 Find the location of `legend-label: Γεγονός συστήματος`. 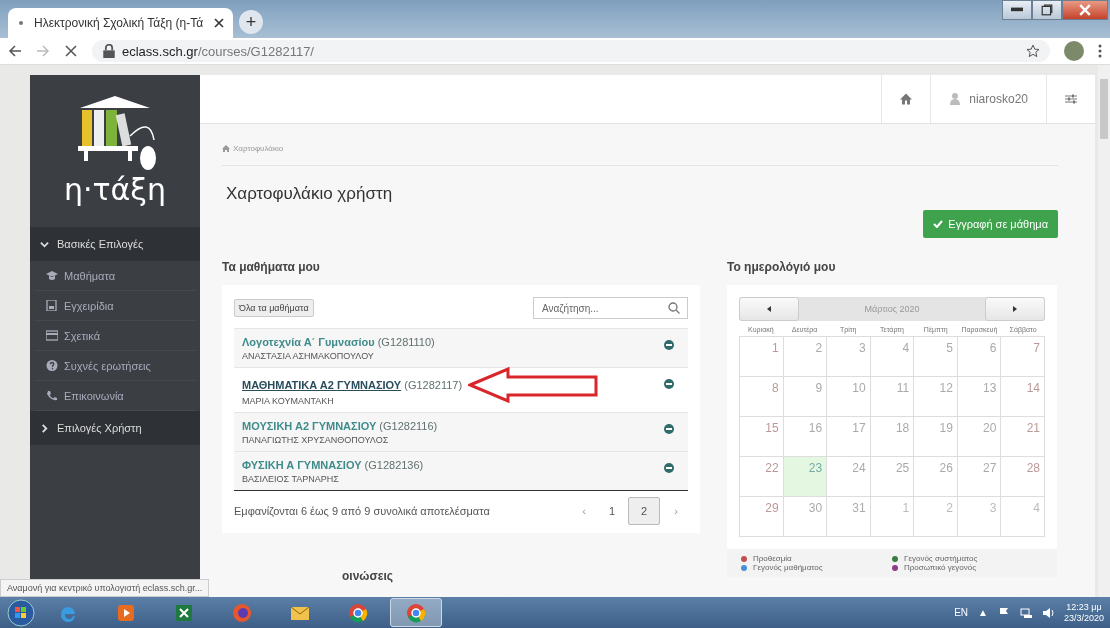

legend-label: Γεγονός συστήματος is located at coordinates (941, 558).